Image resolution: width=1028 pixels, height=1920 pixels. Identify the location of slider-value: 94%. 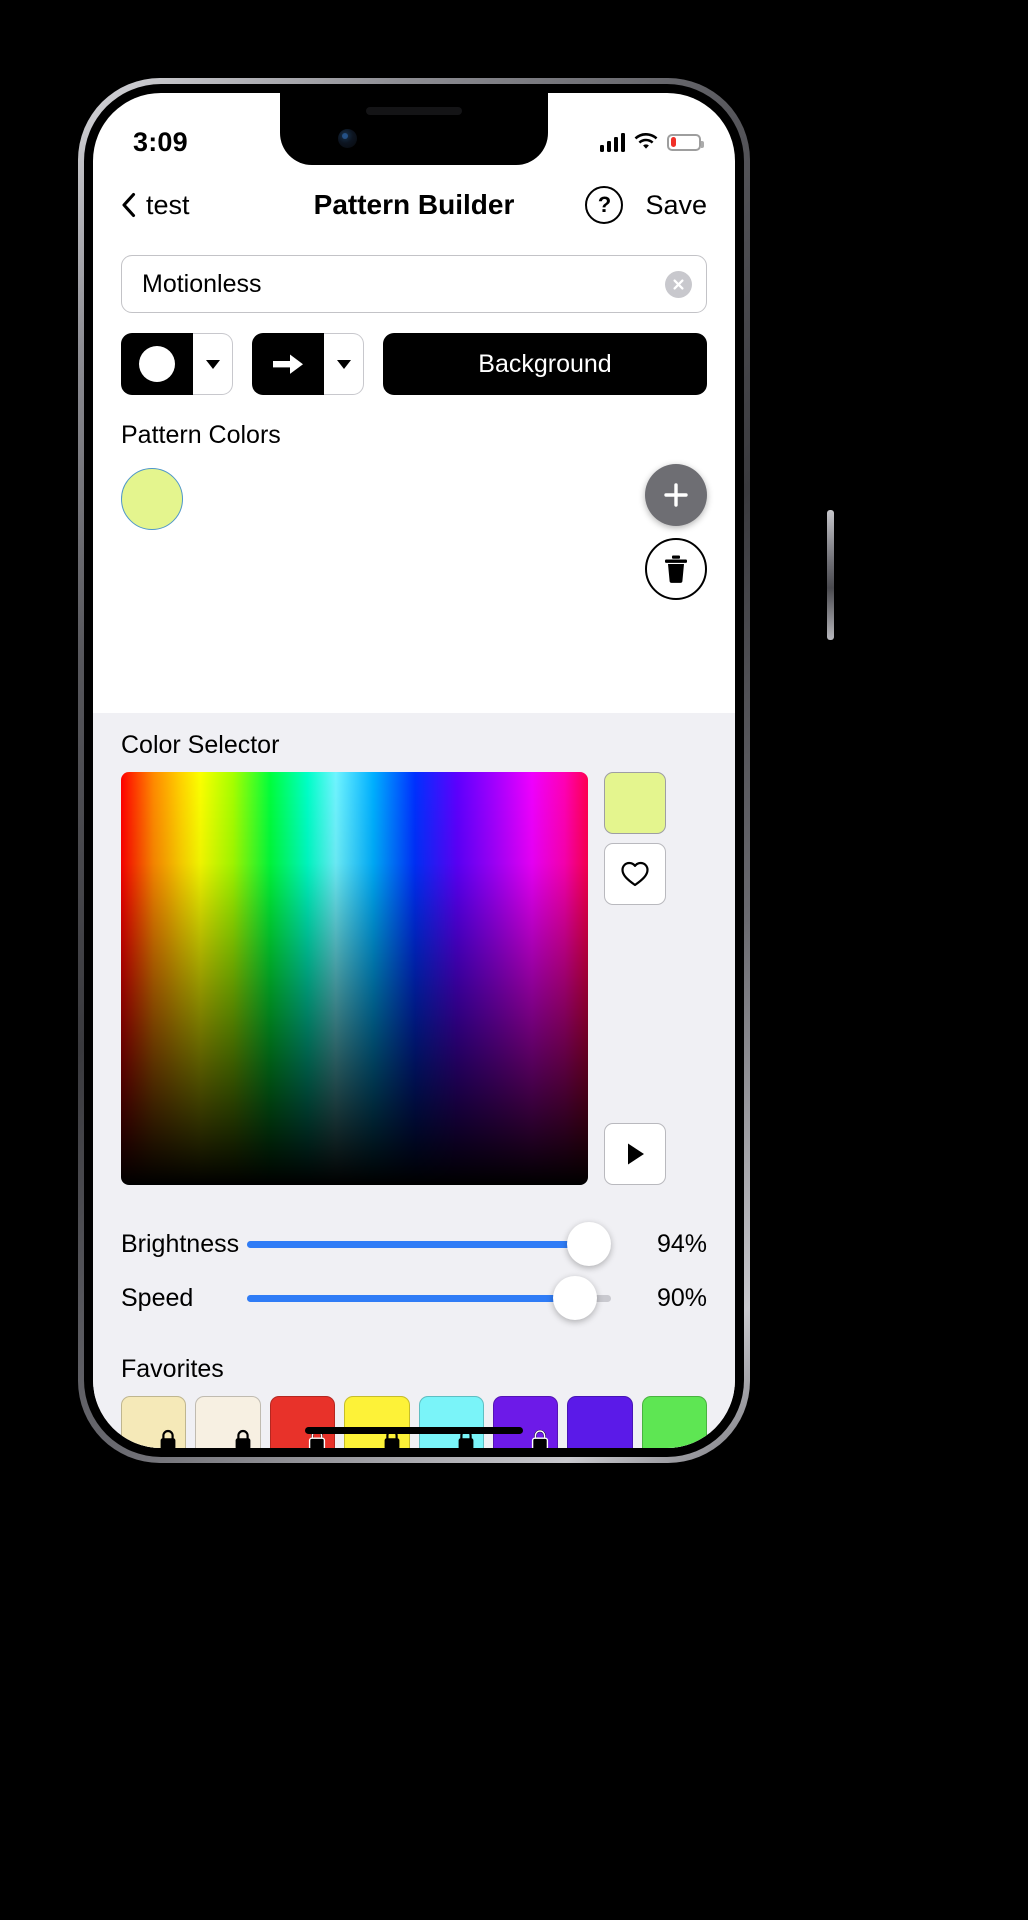
(681, 1243).